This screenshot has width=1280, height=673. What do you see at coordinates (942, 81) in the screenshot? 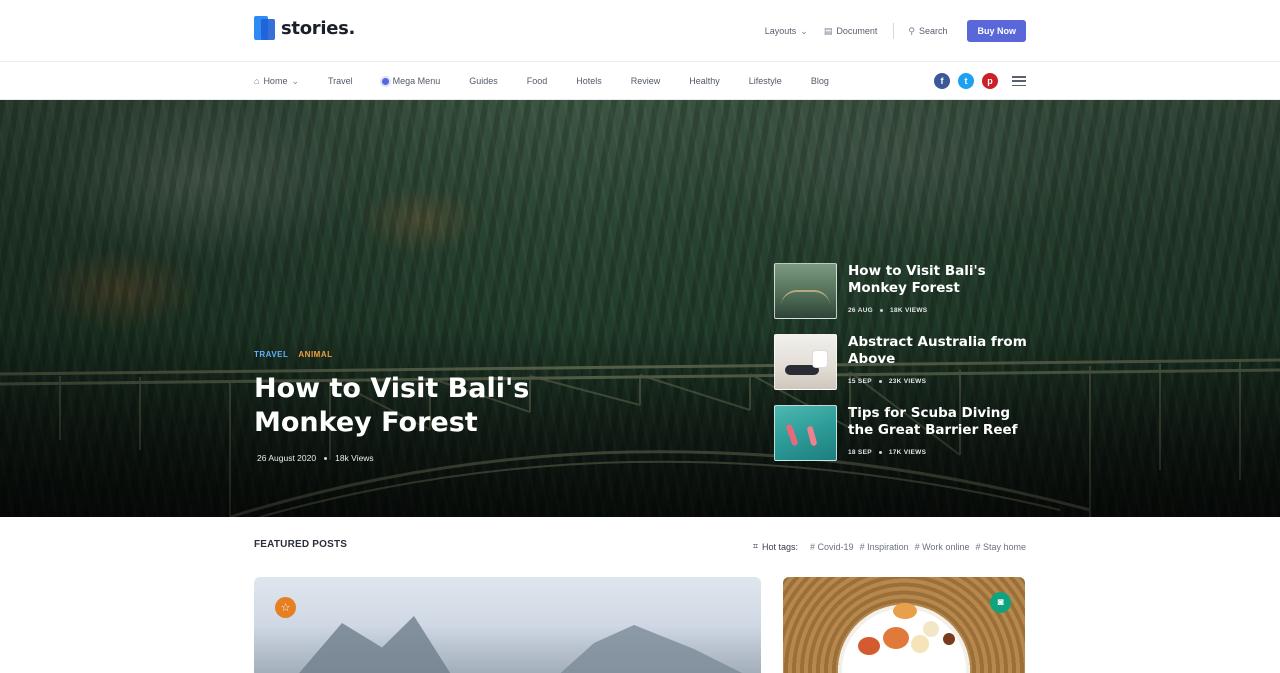
I see `facebook-icon: f` at bounding box center [942, 81].